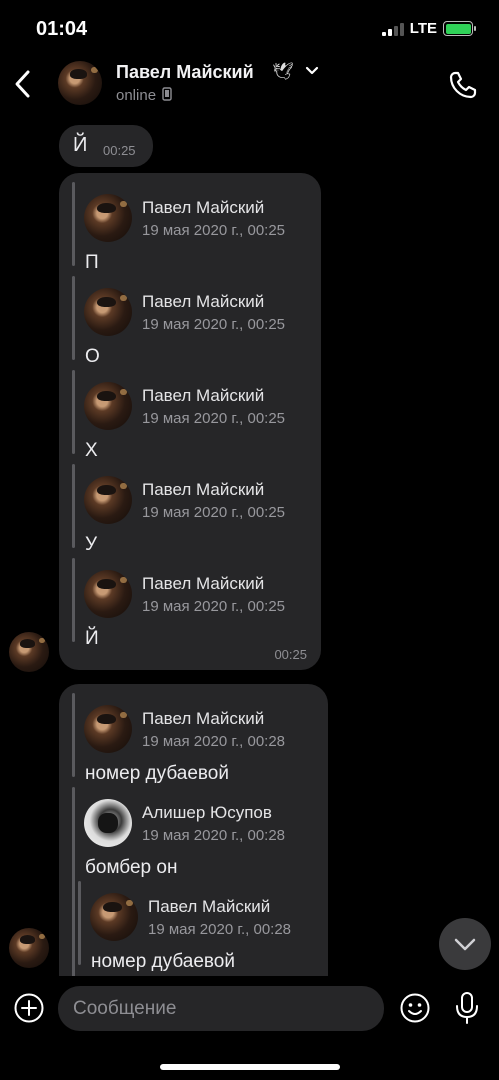 This screenshot has height=1080, width=499. I want to click on emoji-button, so click(415, 1008).